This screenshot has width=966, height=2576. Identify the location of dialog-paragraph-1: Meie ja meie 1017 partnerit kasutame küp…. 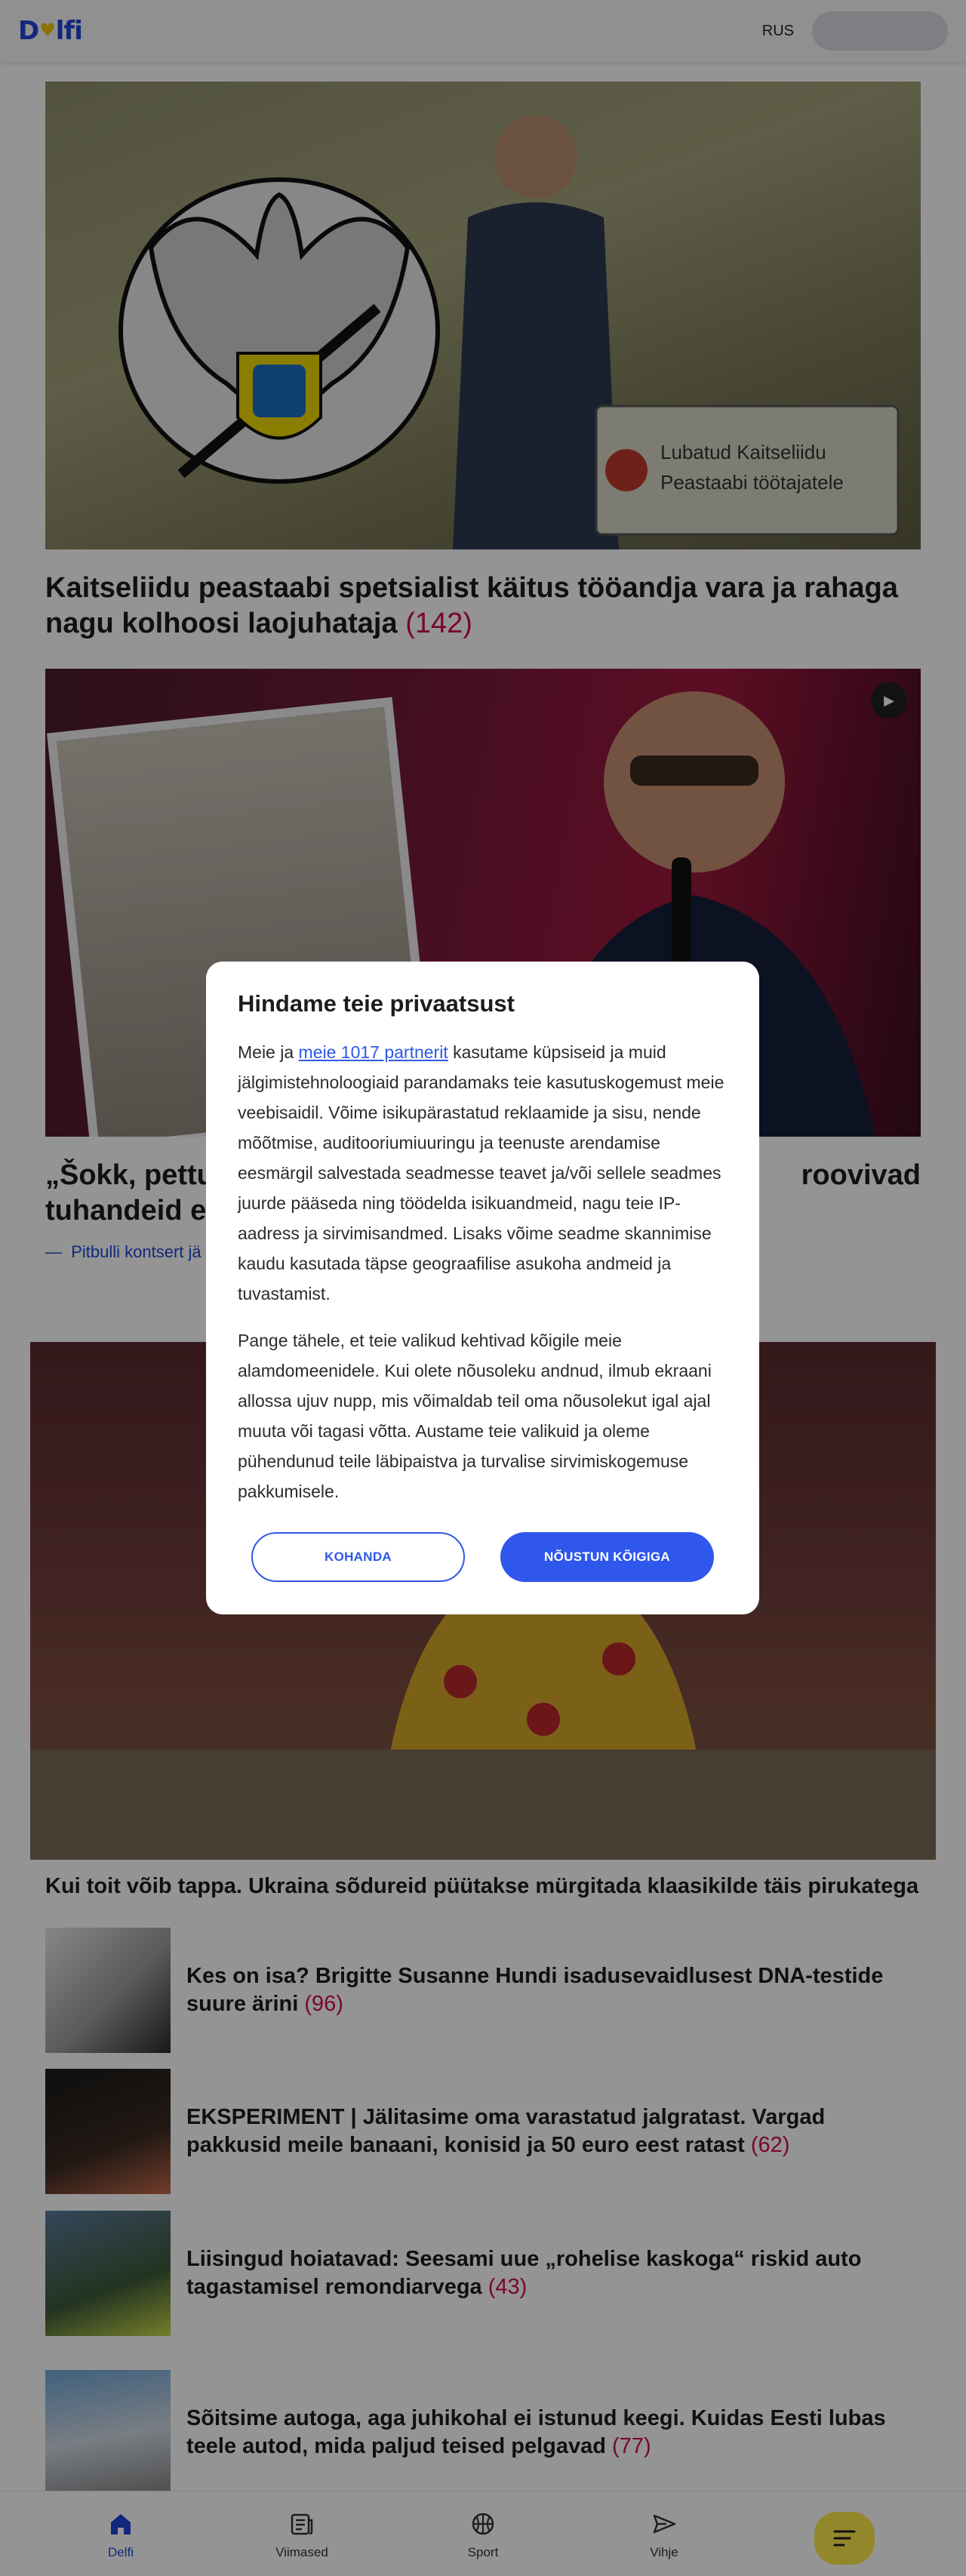
(483, 1173).